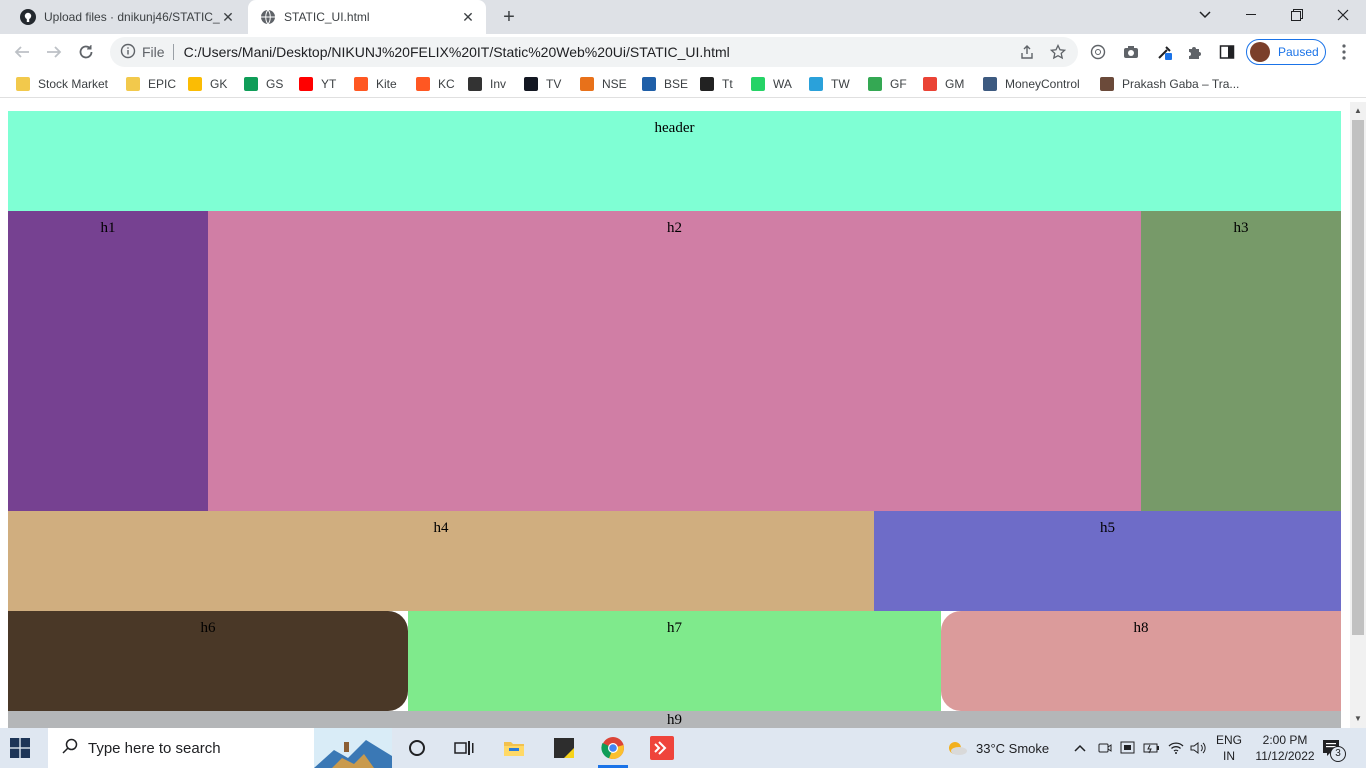 This screenshot has height=768, width=1366. I want to click on forward-arrow-icon, so click(54, 52).